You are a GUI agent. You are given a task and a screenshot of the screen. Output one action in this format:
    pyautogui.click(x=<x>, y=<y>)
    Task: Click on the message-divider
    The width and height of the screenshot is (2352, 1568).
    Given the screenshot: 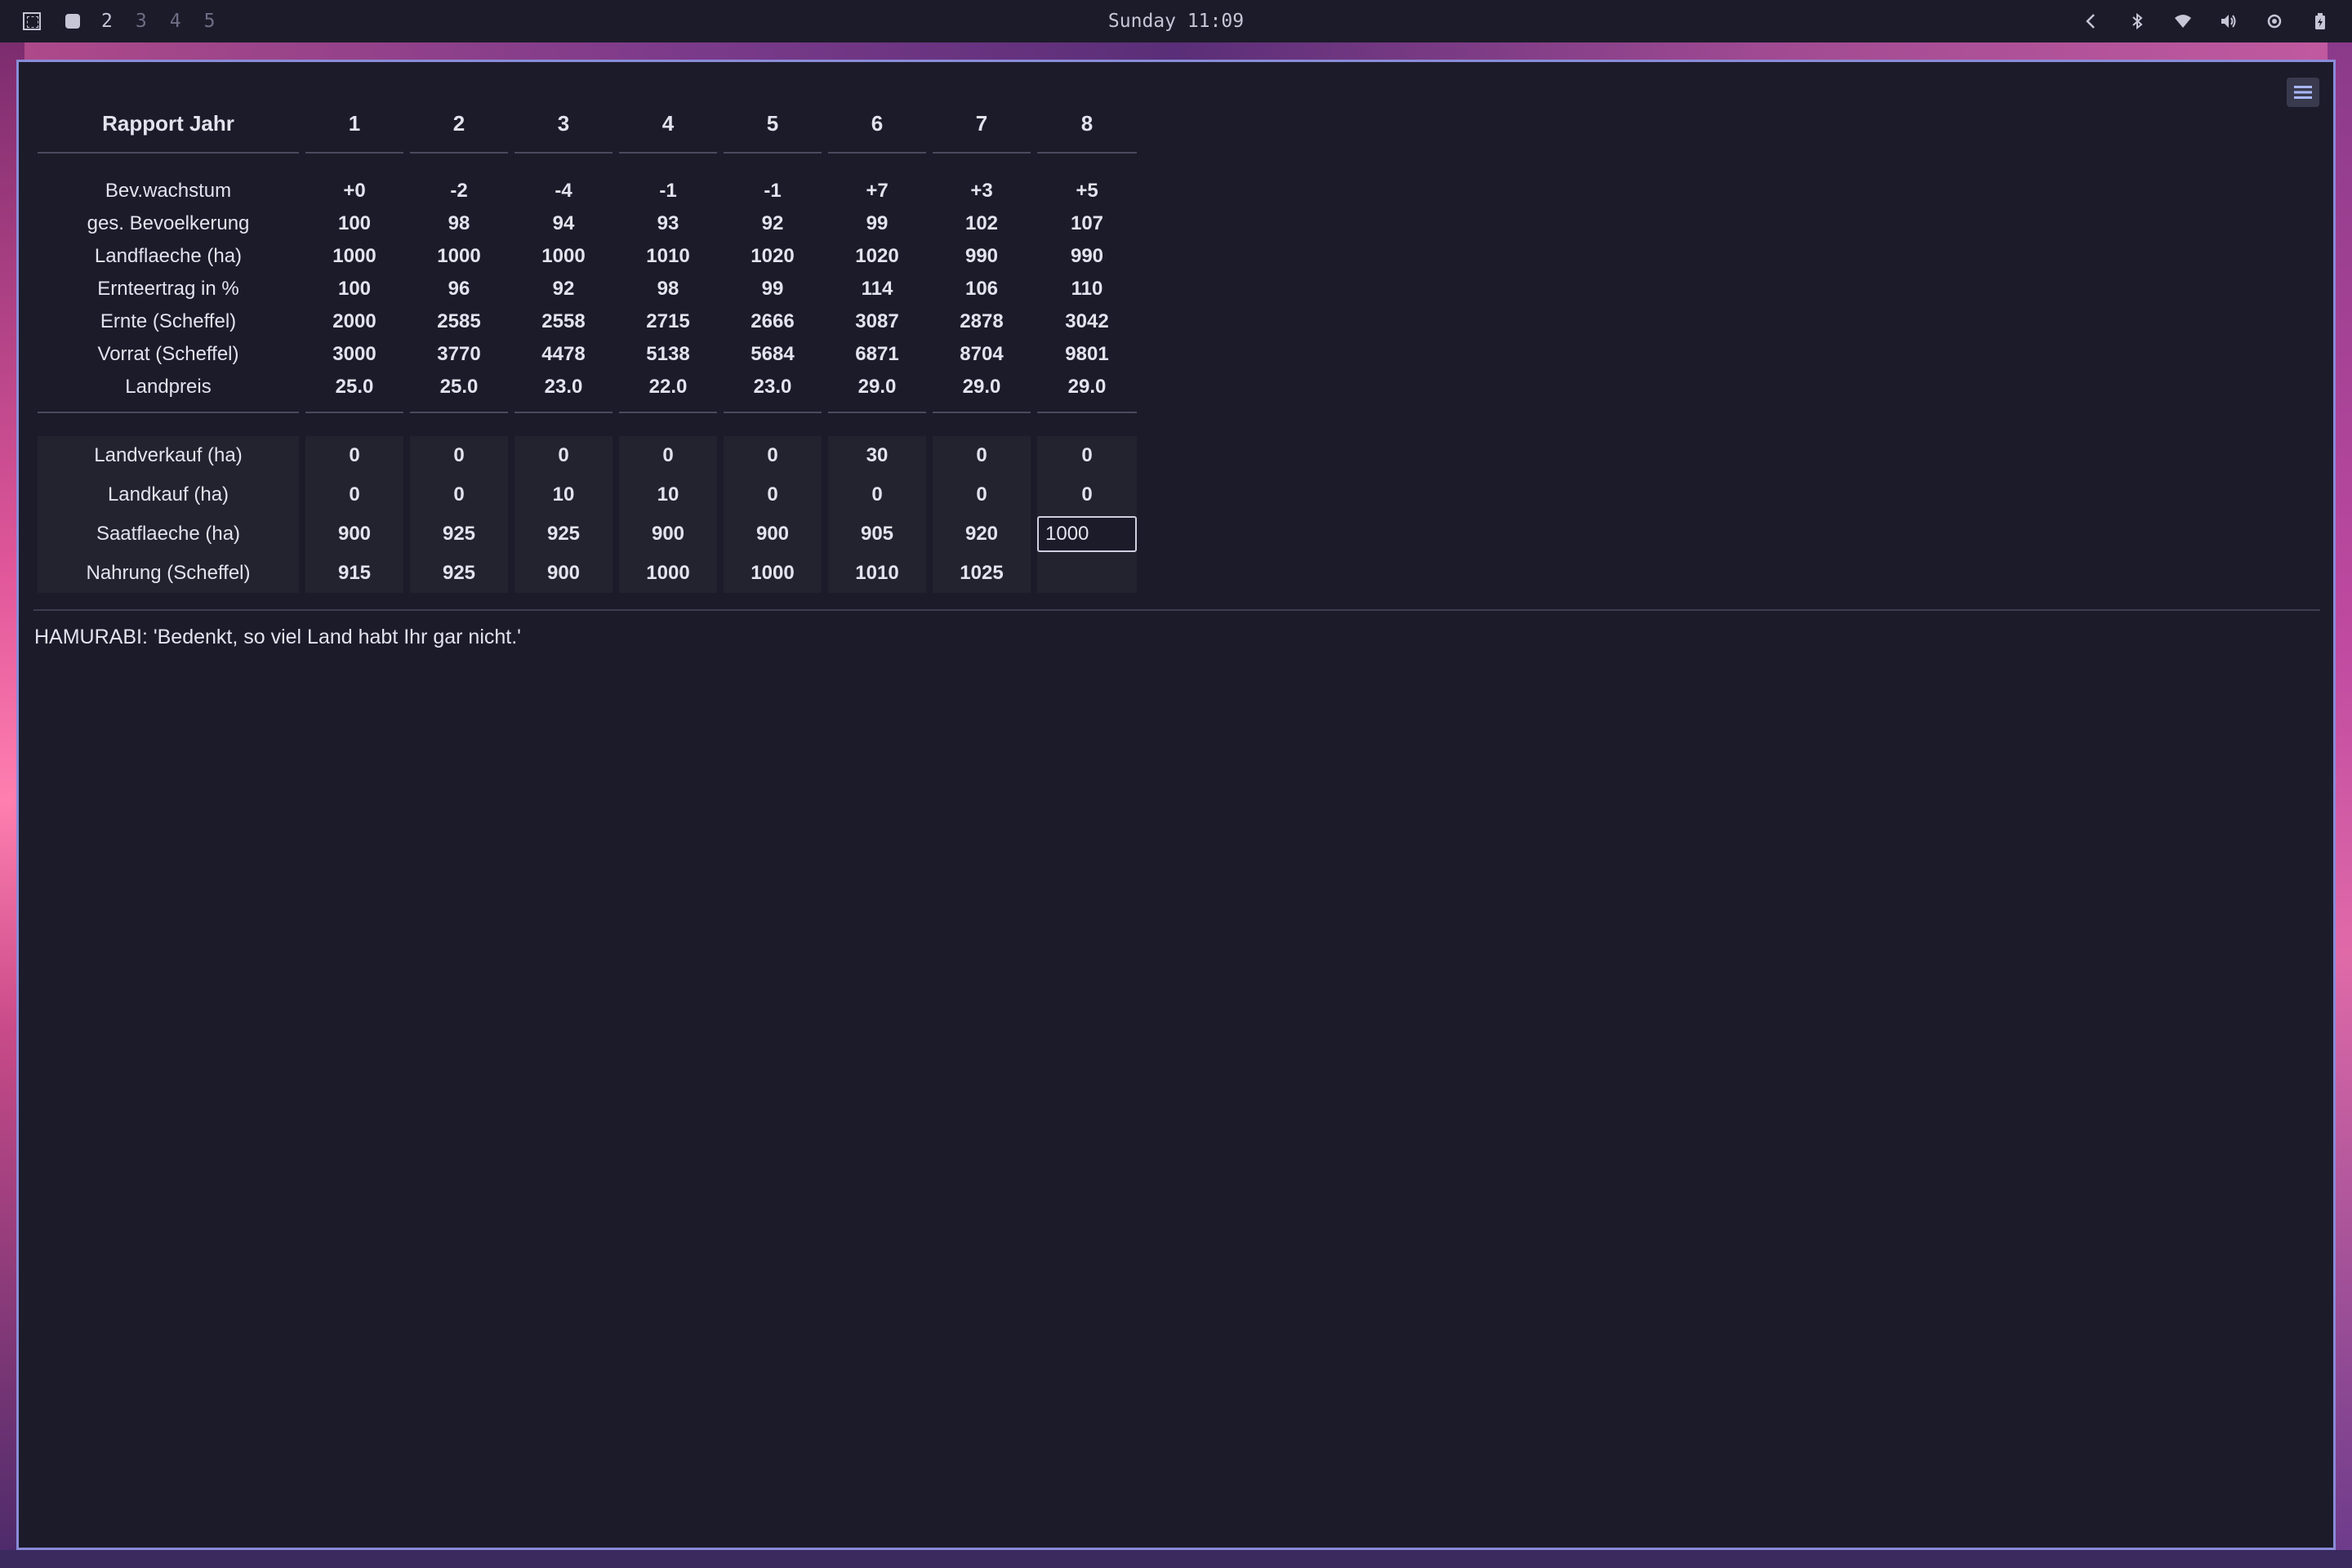 What is the action you would take?
    pyautogui.click(x=1176, y=610)
    